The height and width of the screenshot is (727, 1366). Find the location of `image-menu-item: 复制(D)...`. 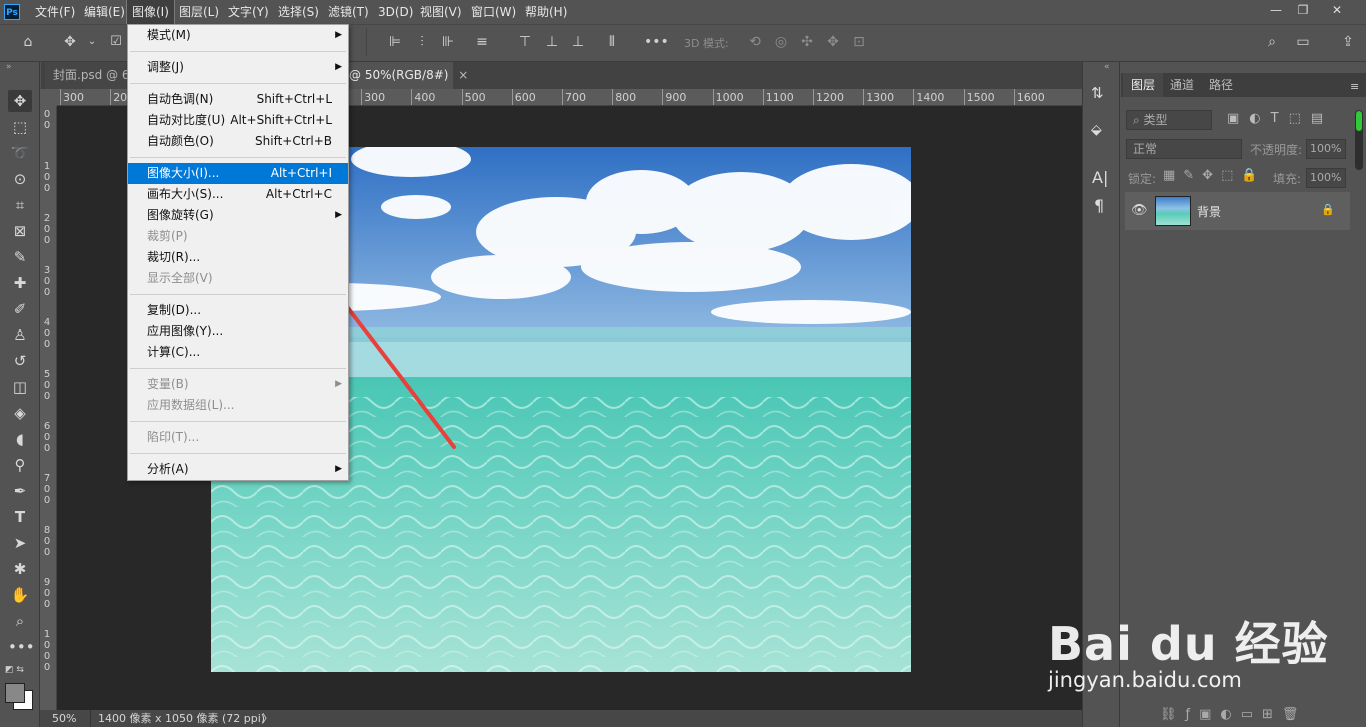

image-menu-item: 复制(D)... is located at coordinates (238, 310).